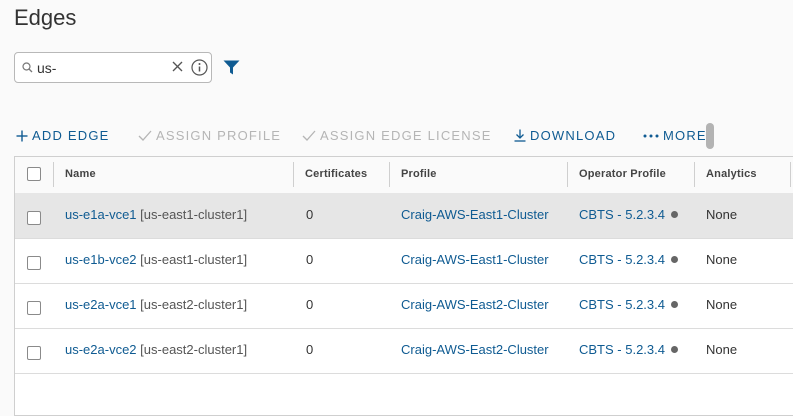 The height and width of the screenshot is (416, 793). What do you see at coordinates (336, 174) in the screenshot?
I see `column-header-certificates: Certificates` at bounding box center [336, 174].